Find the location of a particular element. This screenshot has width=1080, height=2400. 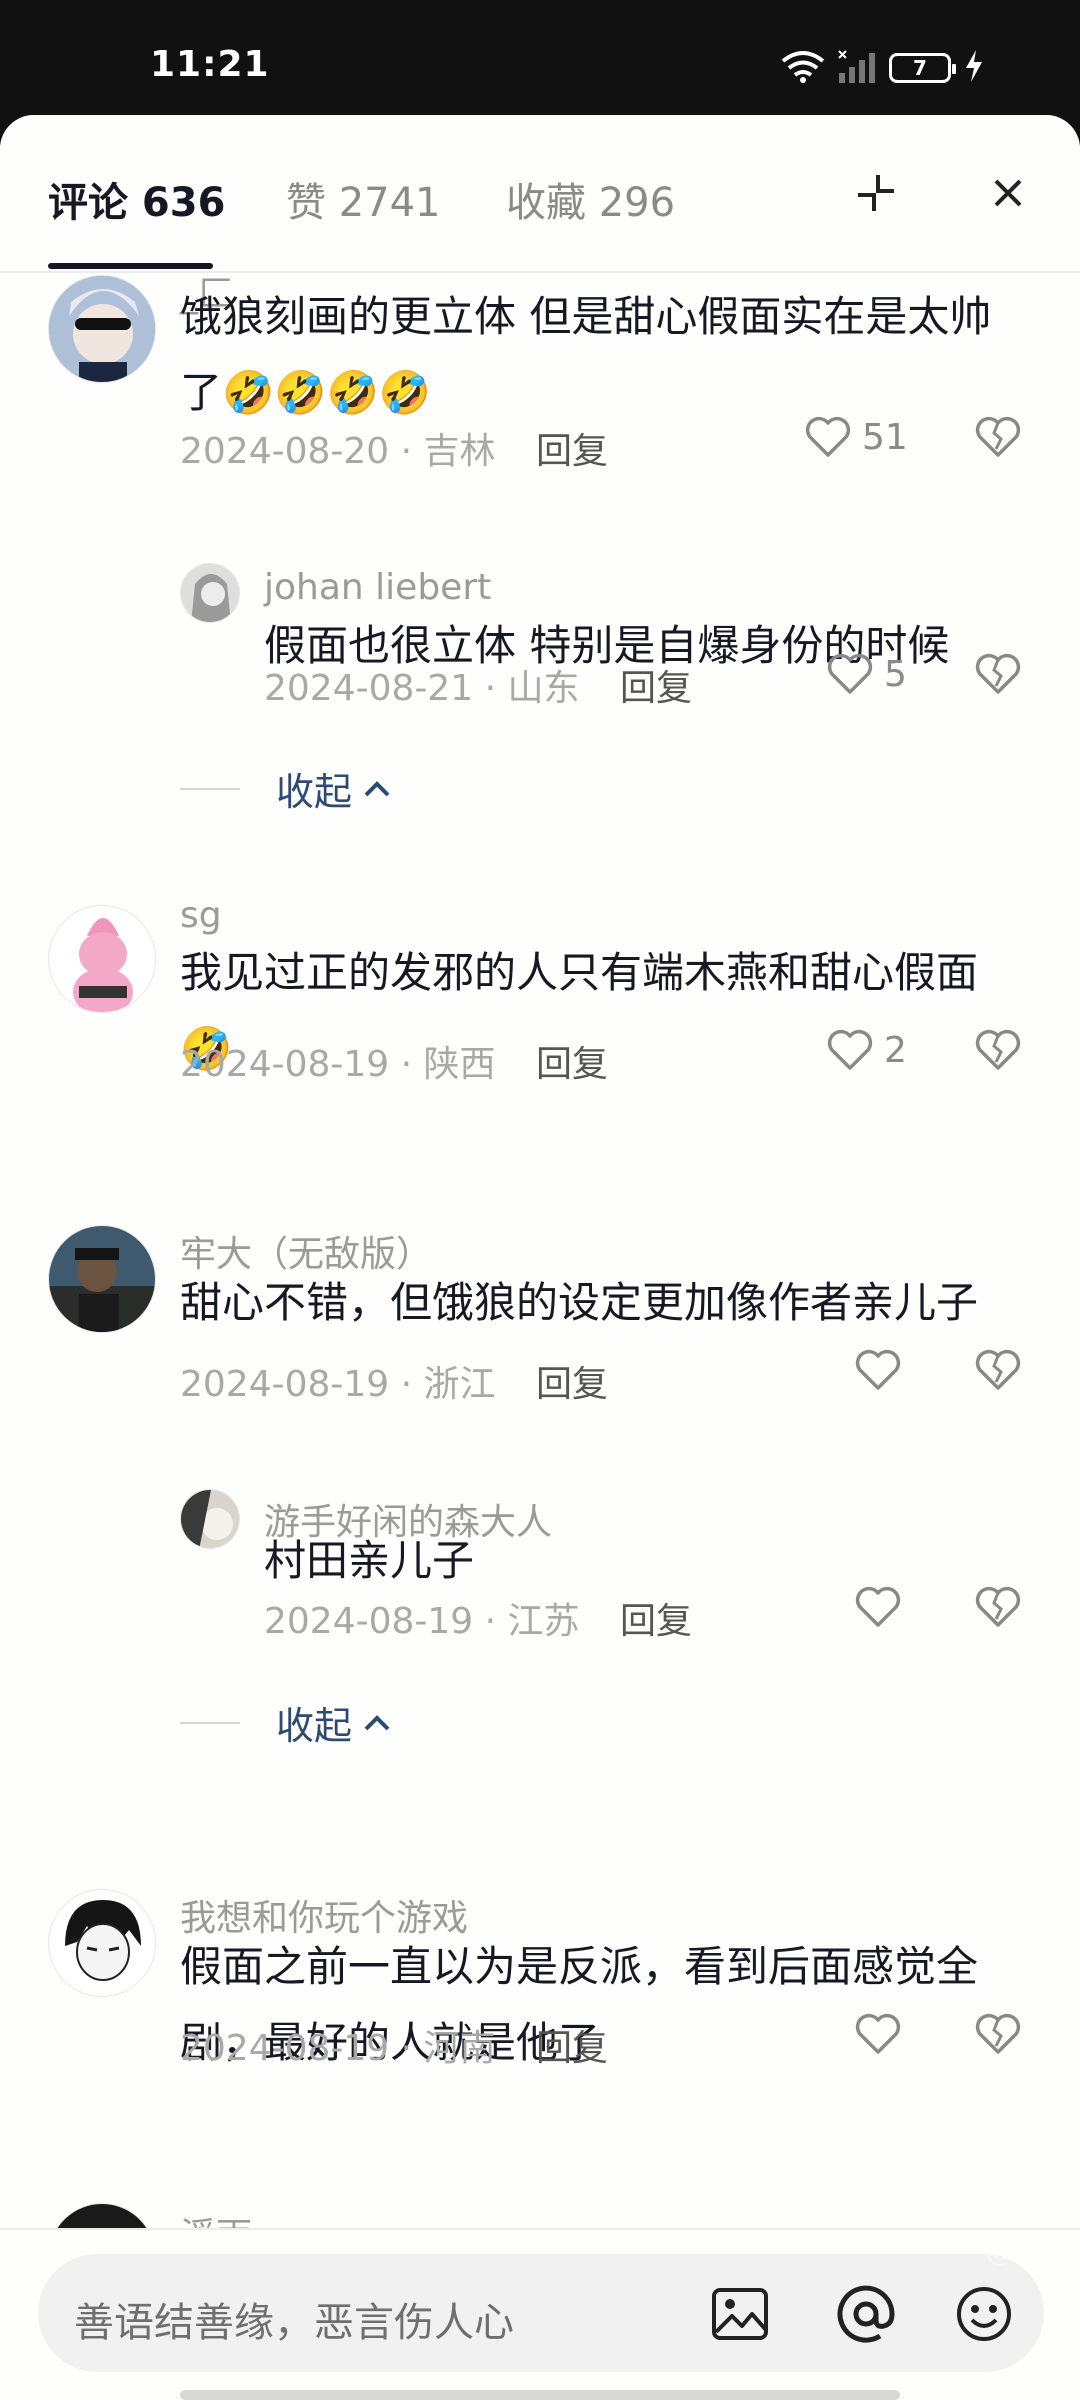

watermark: @一手 is located at coordinates (1027, 2251).